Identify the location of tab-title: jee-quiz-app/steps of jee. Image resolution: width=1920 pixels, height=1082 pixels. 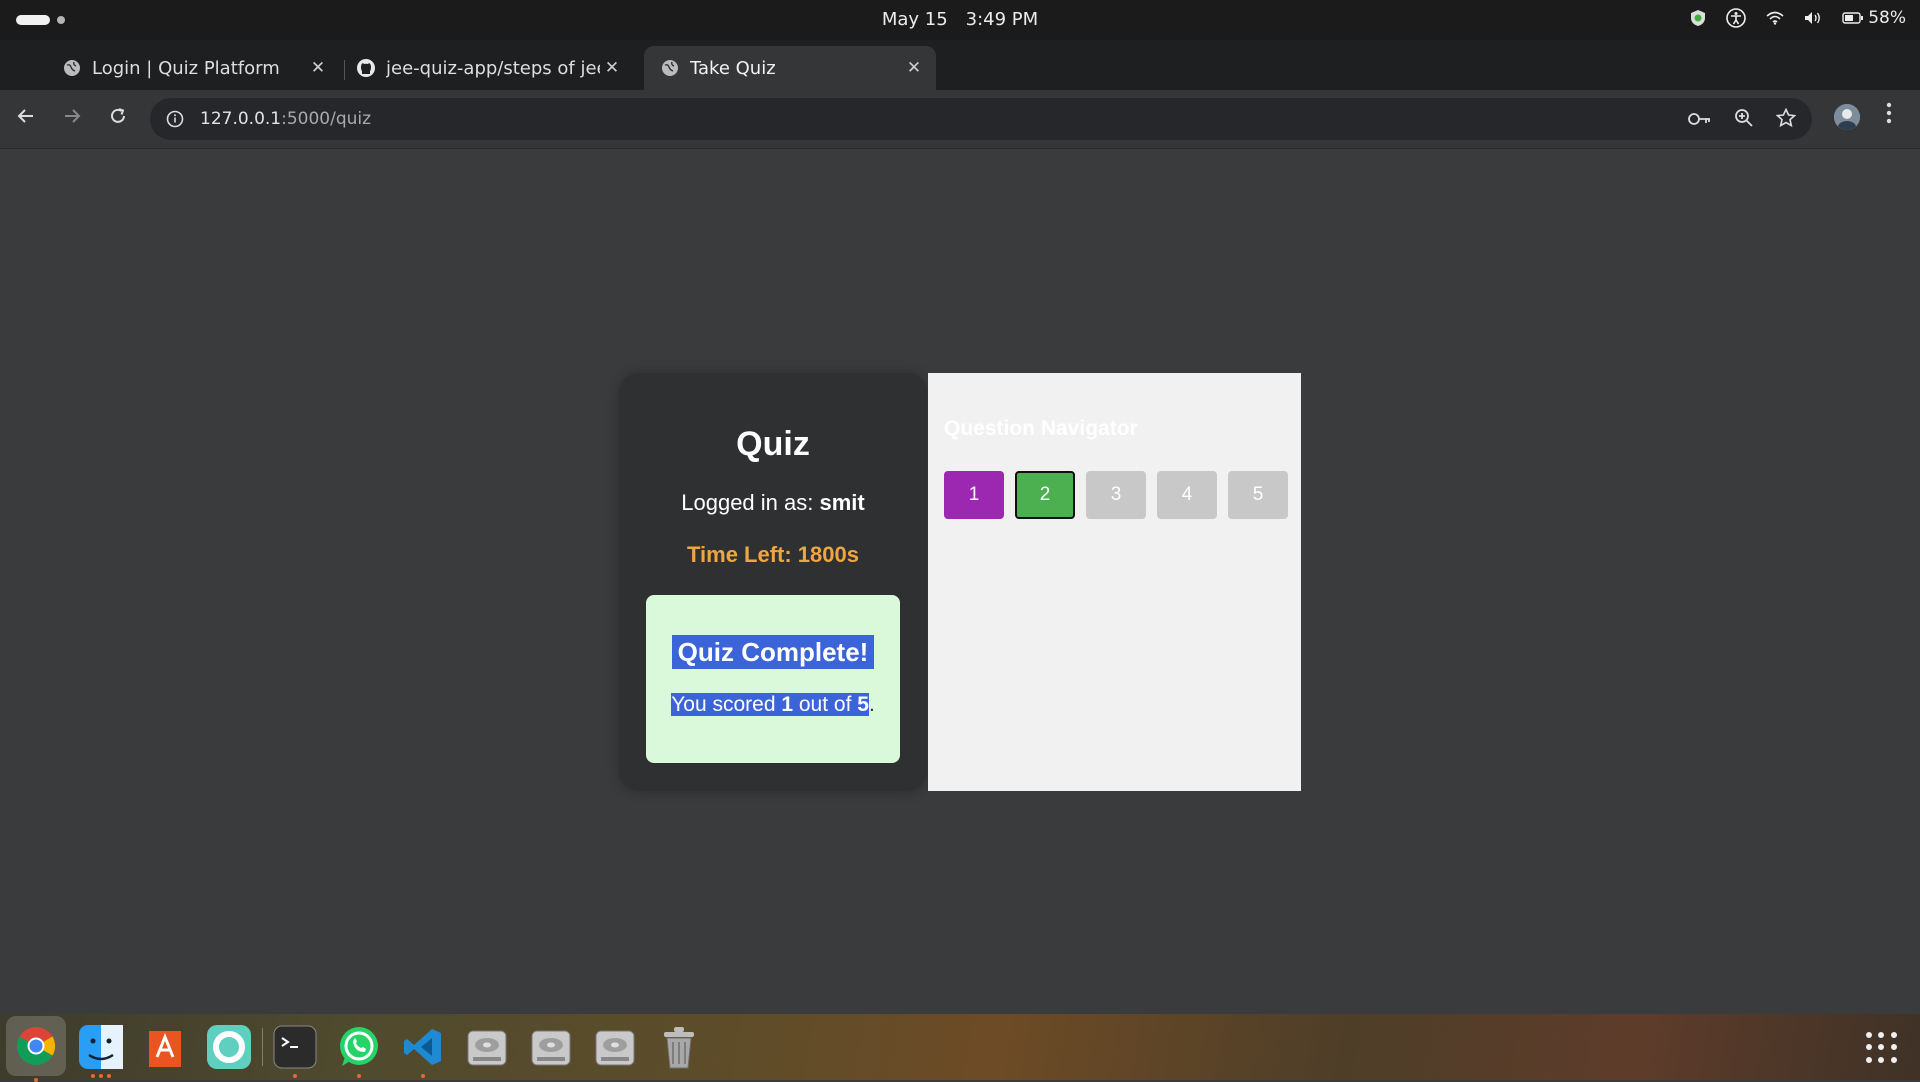
(493, 68).